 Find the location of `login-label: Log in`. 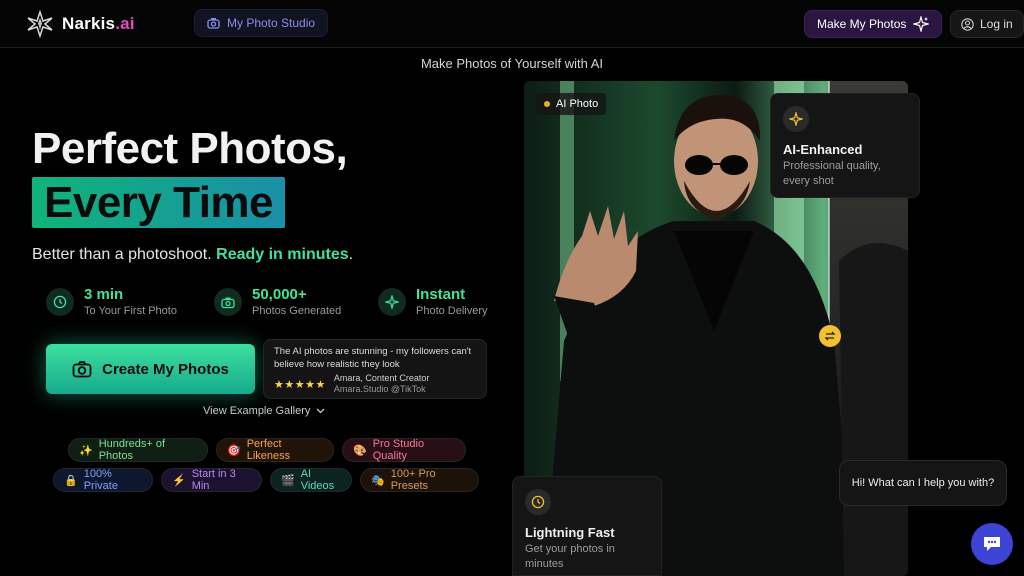

login-label: Log in is located at coordinates (996, 24).